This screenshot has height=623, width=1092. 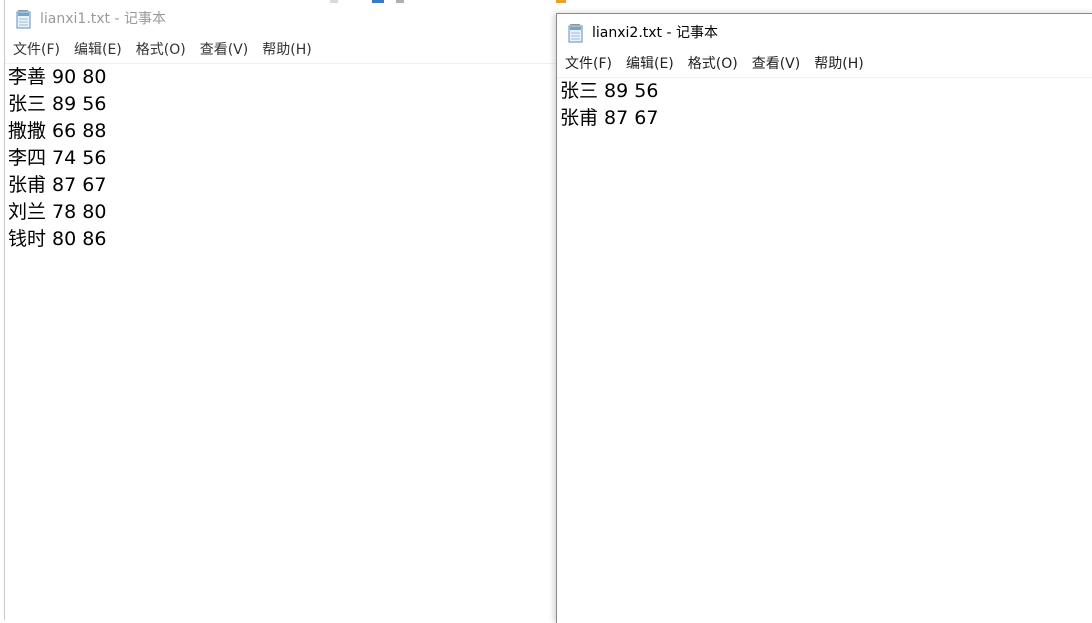 What do you see at coordinates (655, 33) in the screenshot?
I see `window-title: lianxi2.txt - 记事本` at bounding box center [655, 33].